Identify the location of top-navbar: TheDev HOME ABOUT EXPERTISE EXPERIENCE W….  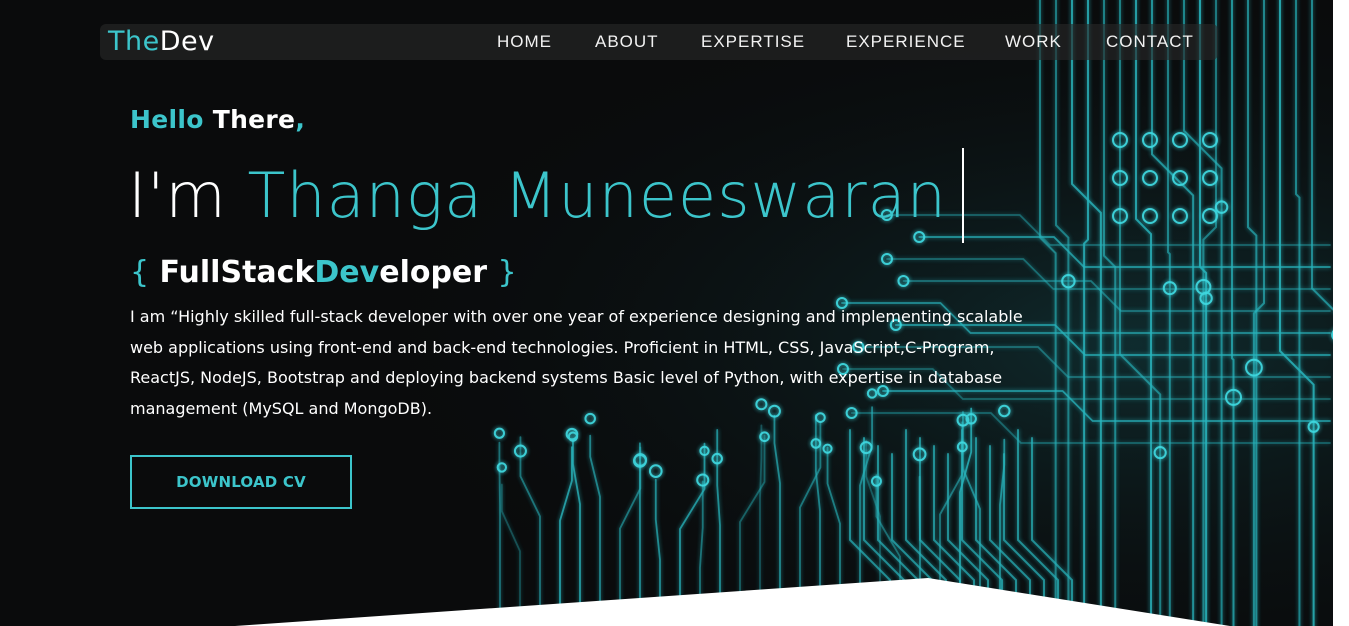
(659, 42).